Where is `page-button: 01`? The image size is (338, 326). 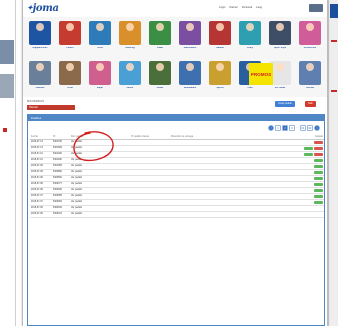 page-button: 01 is located at coordinates (303, 128).